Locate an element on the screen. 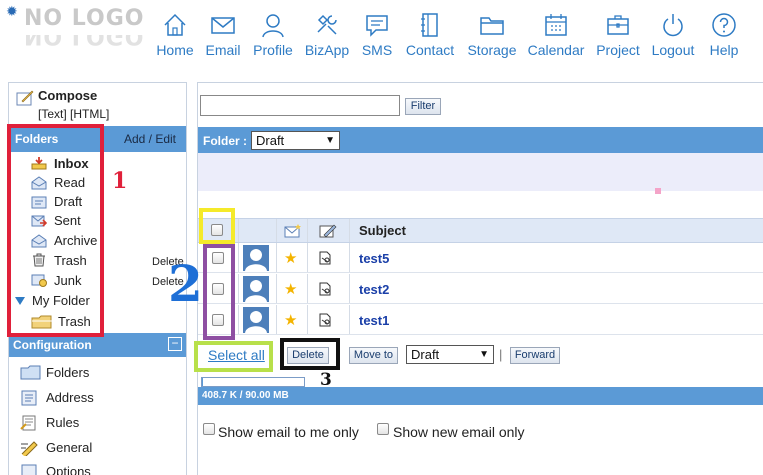  configuration-title: Configuration is located at coordinates (52, 345).